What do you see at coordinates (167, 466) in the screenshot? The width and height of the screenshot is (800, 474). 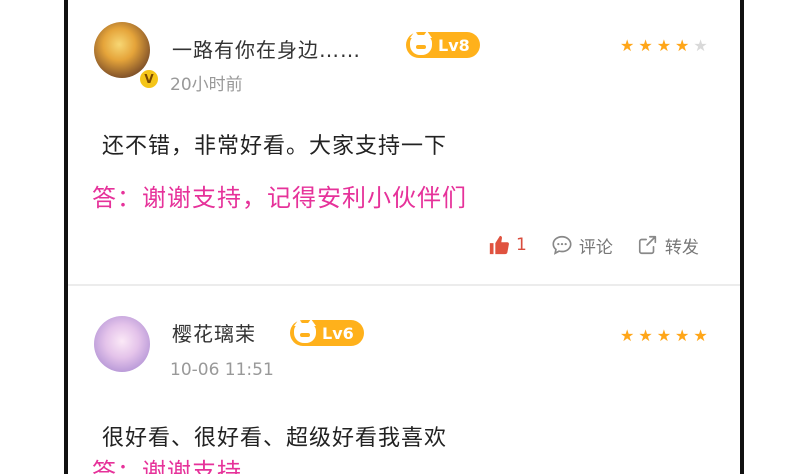 I see `reply-text: 答：谢谢支持` at bounding box center [167, 466].